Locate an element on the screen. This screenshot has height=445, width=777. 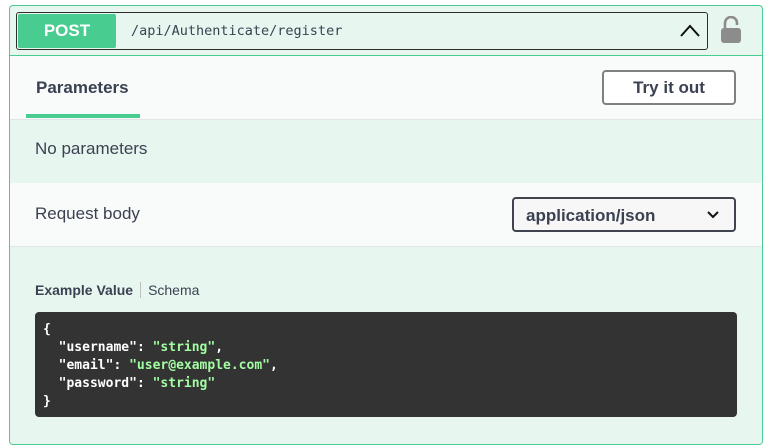
parameters-body: No parameters is located at coordinates (386, 151).